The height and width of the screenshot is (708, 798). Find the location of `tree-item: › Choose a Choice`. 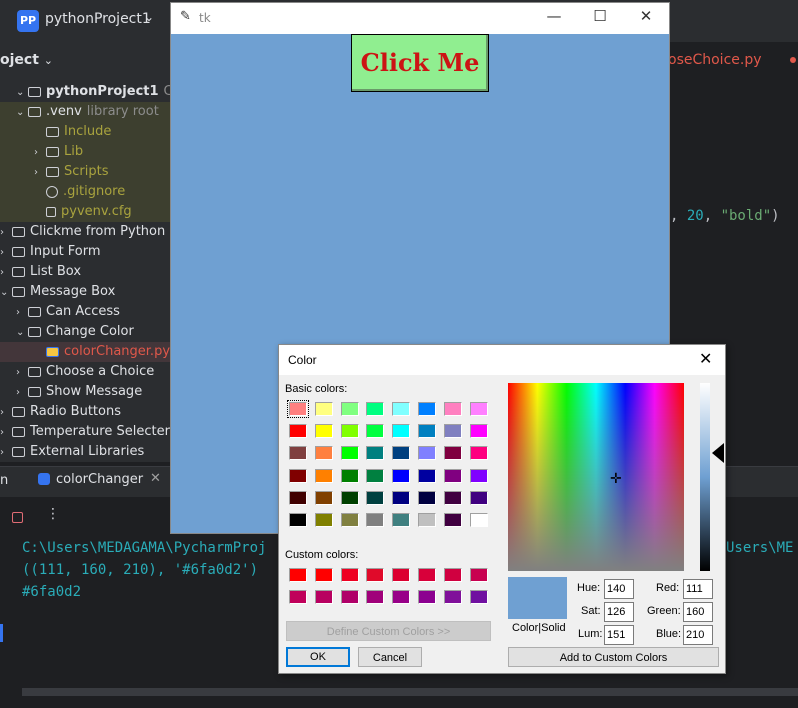

tree-item: › Choose a Choice is located at coordinates (85, 372).